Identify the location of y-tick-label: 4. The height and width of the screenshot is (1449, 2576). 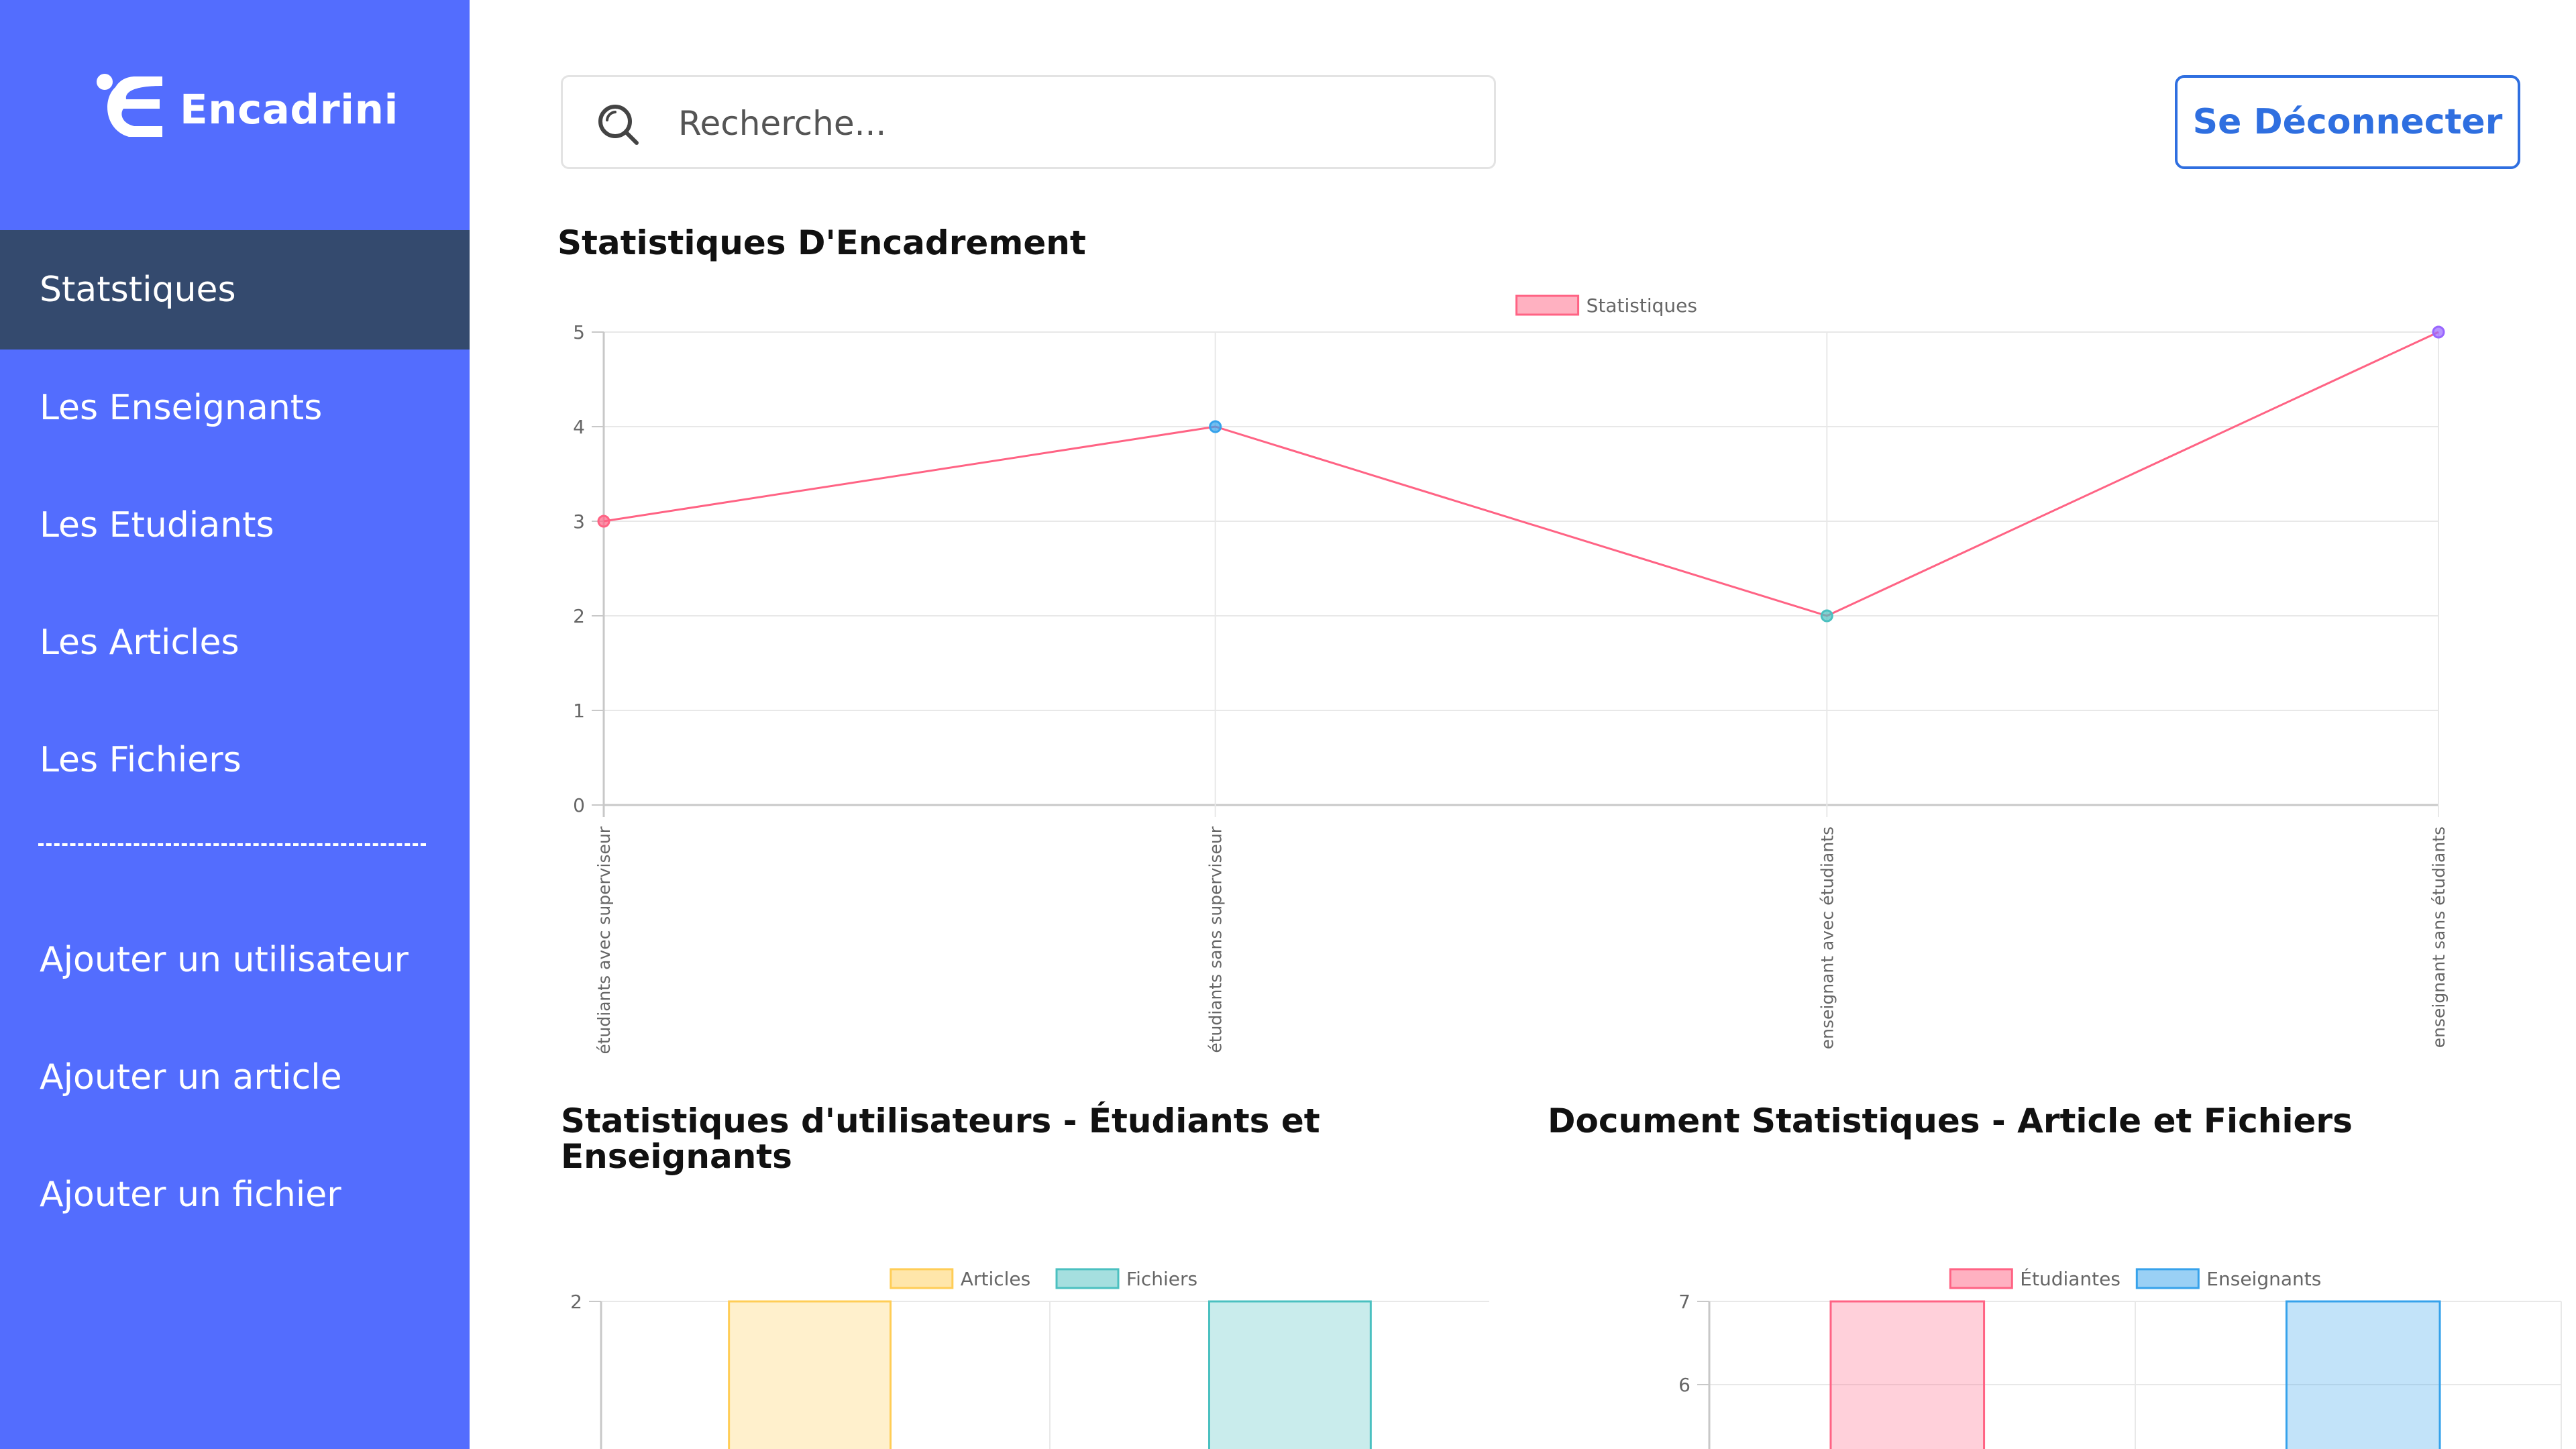
(579, 427).